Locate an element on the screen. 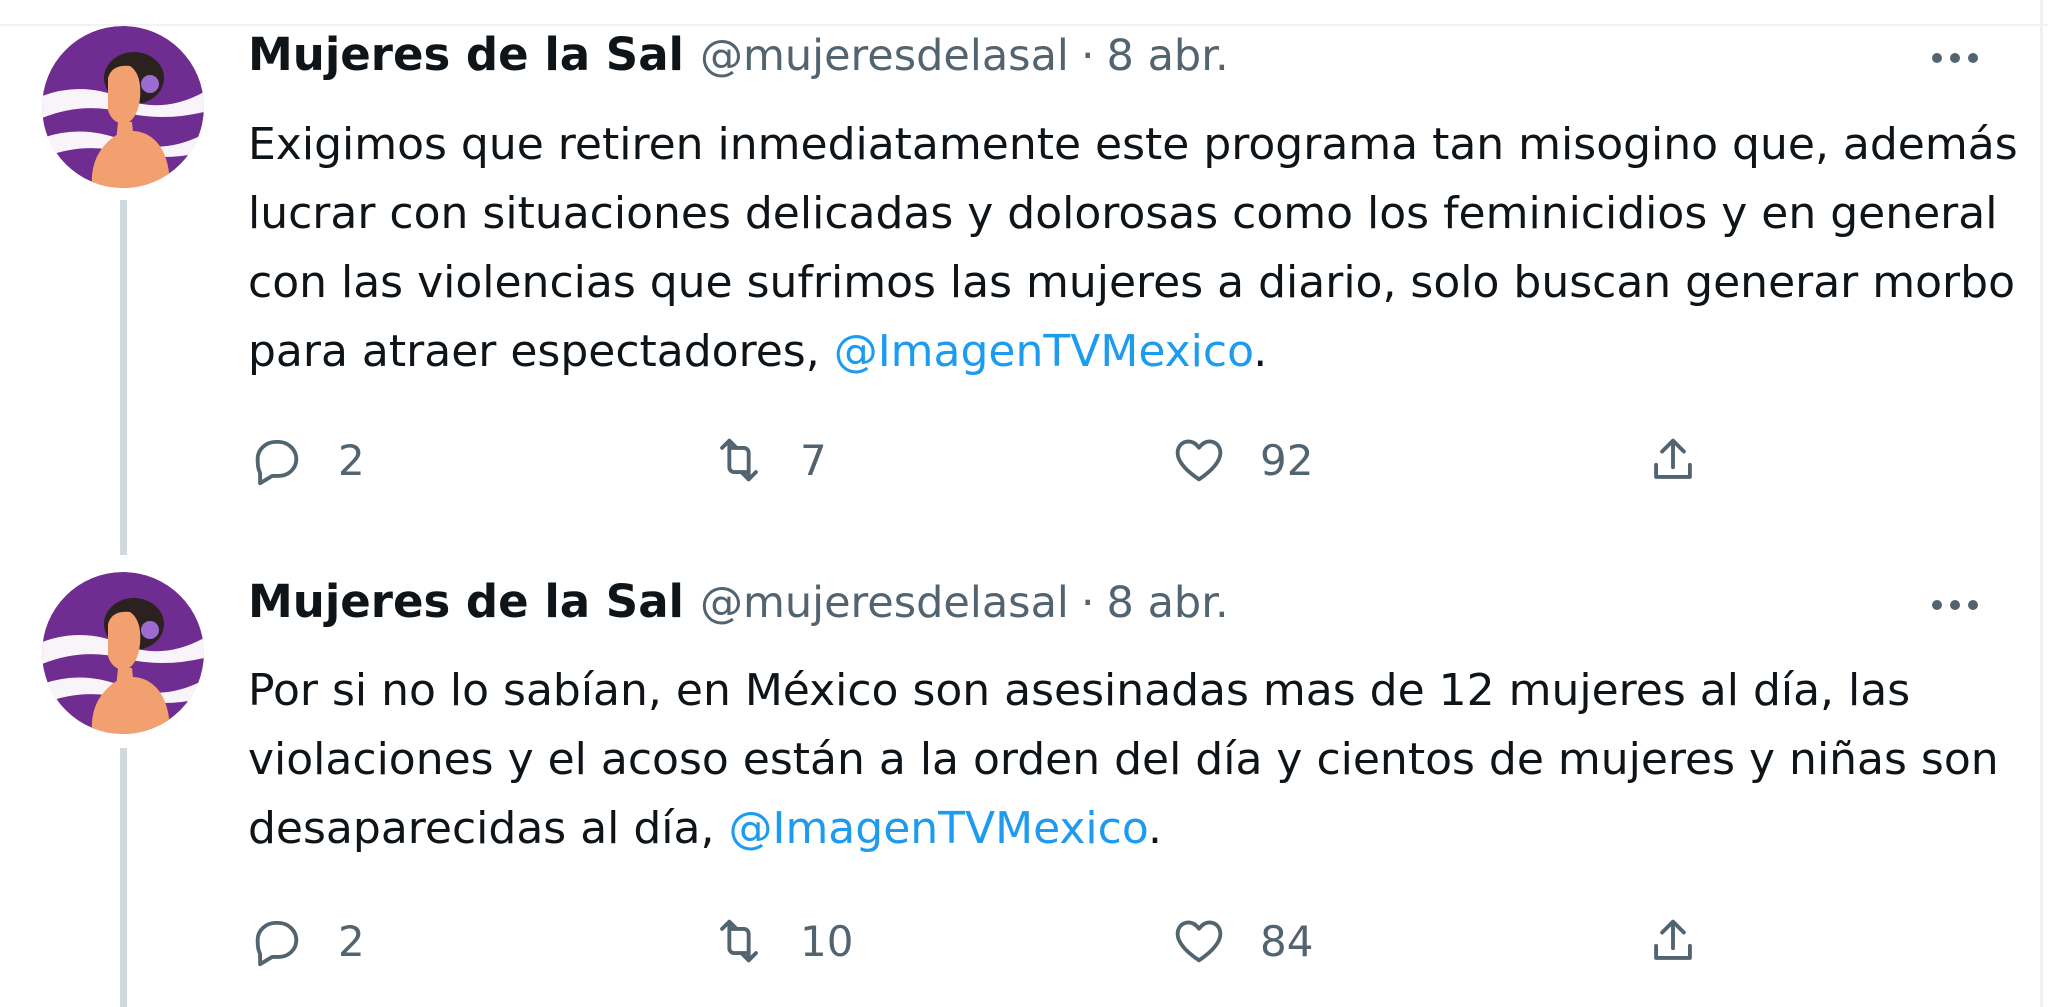  like-count: 92 is located at coordinates (1287, 460).